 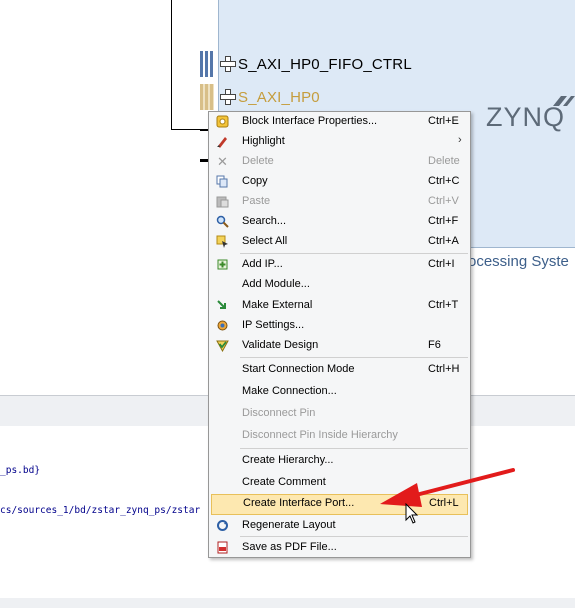 I want to click on menu-item-label: Highlight, so click(x=263, y=141).